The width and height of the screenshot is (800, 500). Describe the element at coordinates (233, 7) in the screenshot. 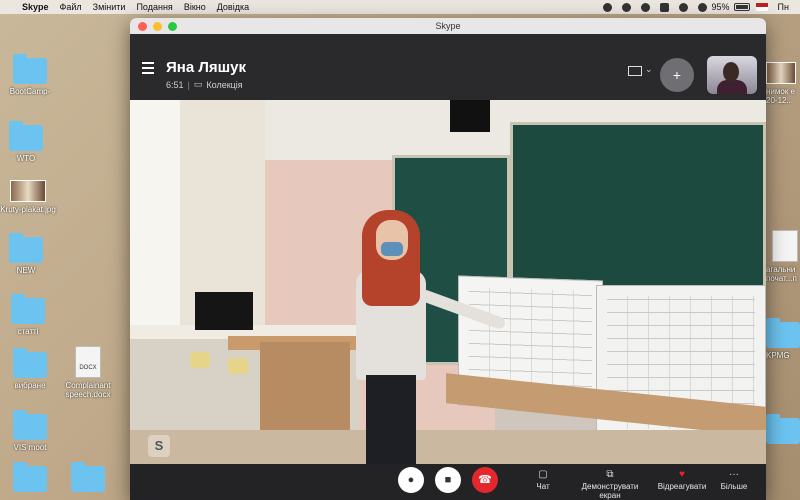

I see `menu-help: Довідка` at that location.